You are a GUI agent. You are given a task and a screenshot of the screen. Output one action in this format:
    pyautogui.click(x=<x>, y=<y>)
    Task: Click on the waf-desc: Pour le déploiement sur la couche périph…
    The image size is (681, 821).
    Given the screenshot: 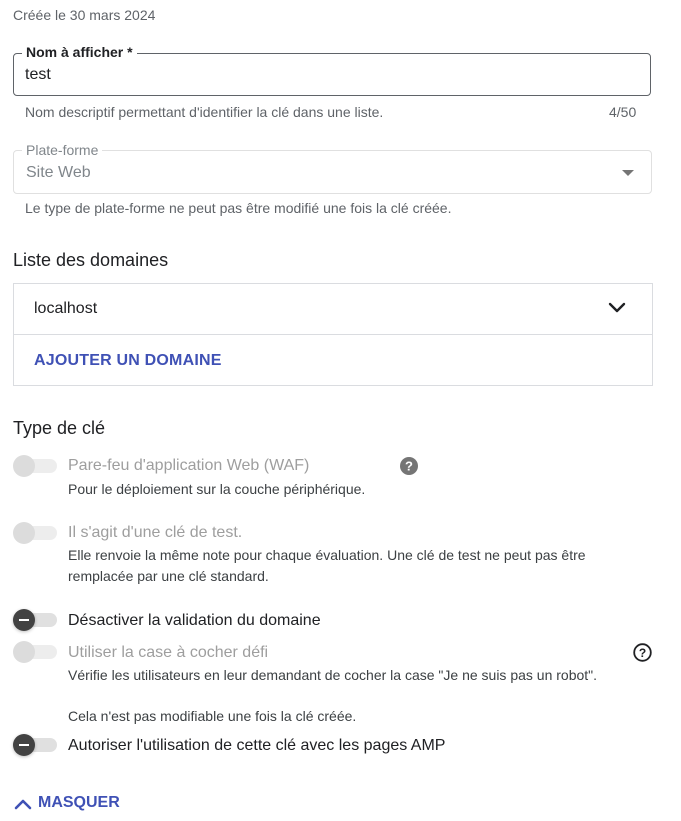 What is the action you would take?
    pyautogui.click(x=217, y=489)
    